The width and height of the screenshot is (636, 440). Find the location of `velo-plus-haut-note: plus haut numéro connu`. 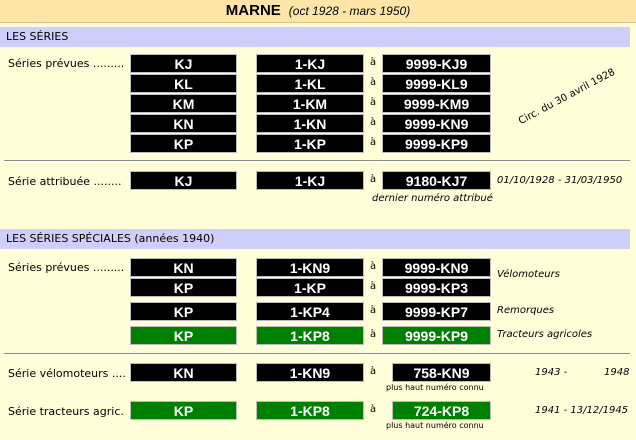

velo-plus-haut-note: plus haut numéro connu is located at coordinates (435, 387).